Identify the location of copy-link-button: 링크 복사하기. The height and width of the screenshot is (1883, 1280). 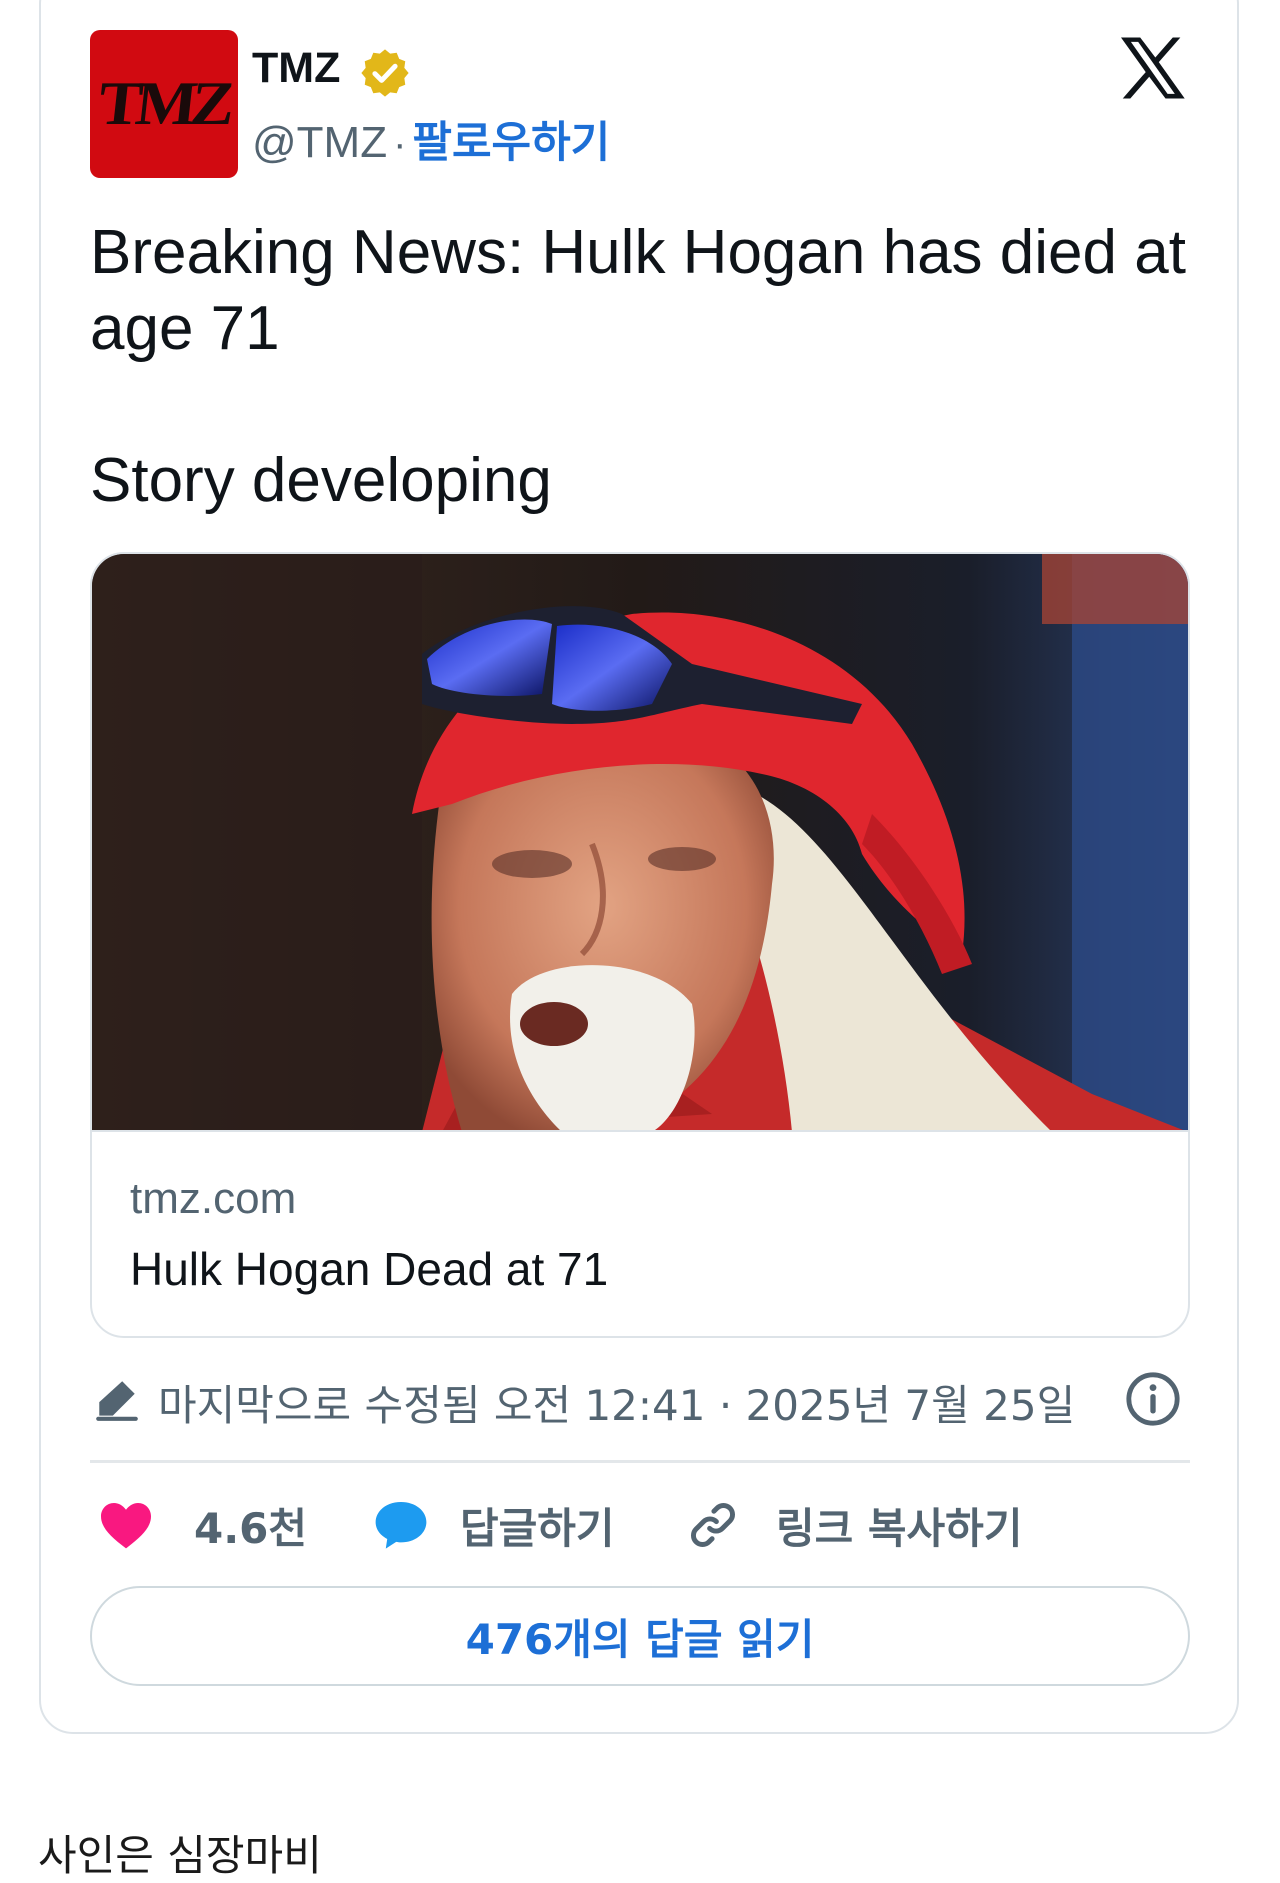
(854, 1525).